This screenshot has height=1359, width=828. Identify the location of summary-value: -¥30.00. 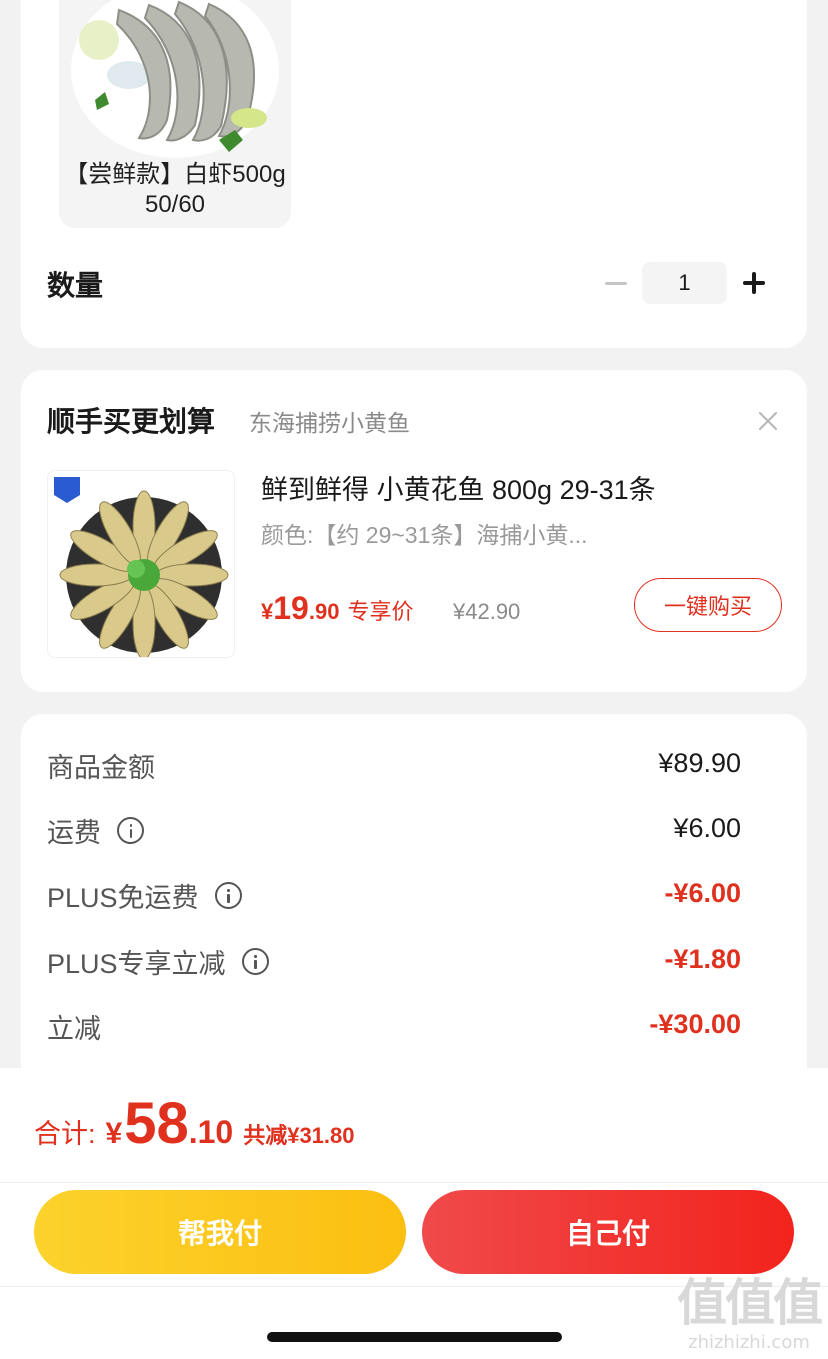
(695, 1024).